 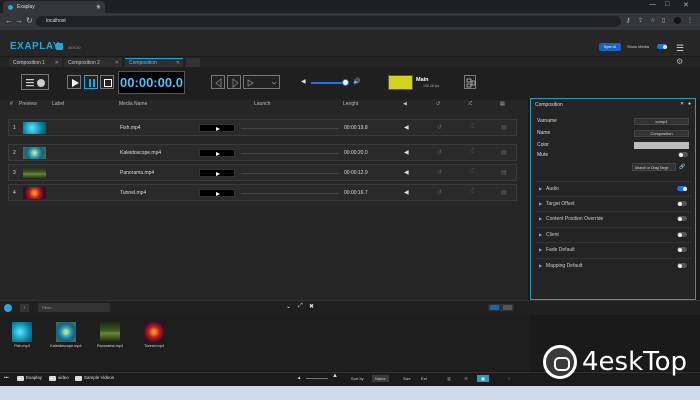 I want to click on section-content-position-override: ▶ Content Position Override, so click(x=613, y=218).